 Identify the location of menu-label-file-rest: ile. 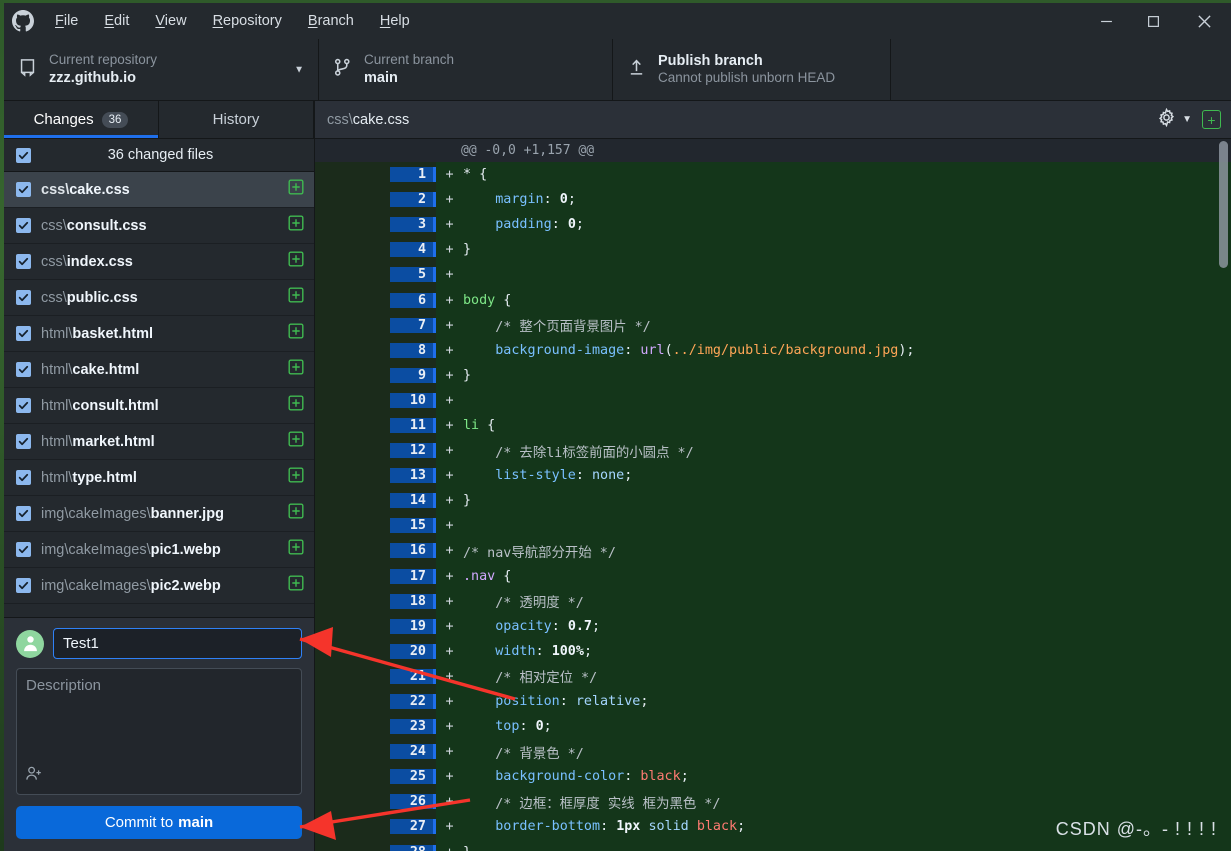
(71, 21).